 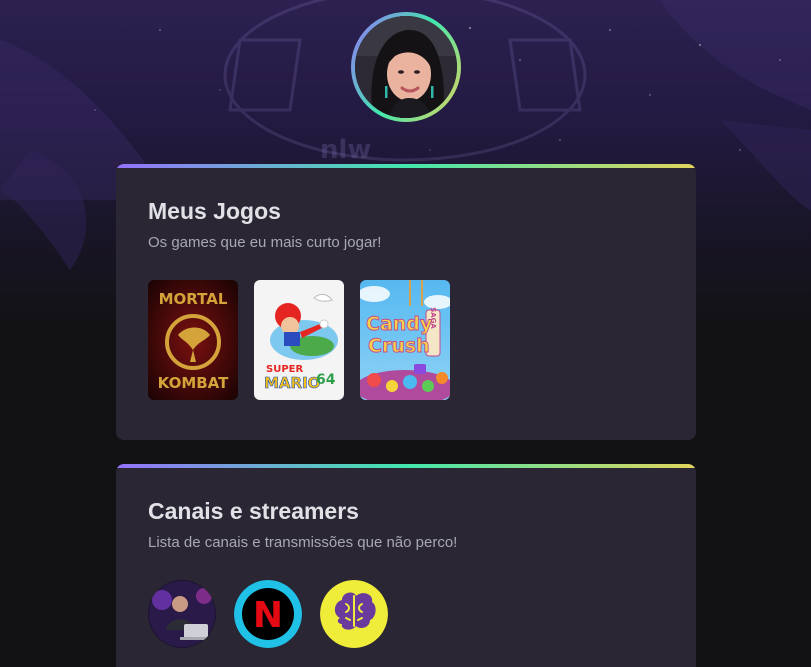 I want to click on candy-line2: Crush, so click(x=399, y=346).